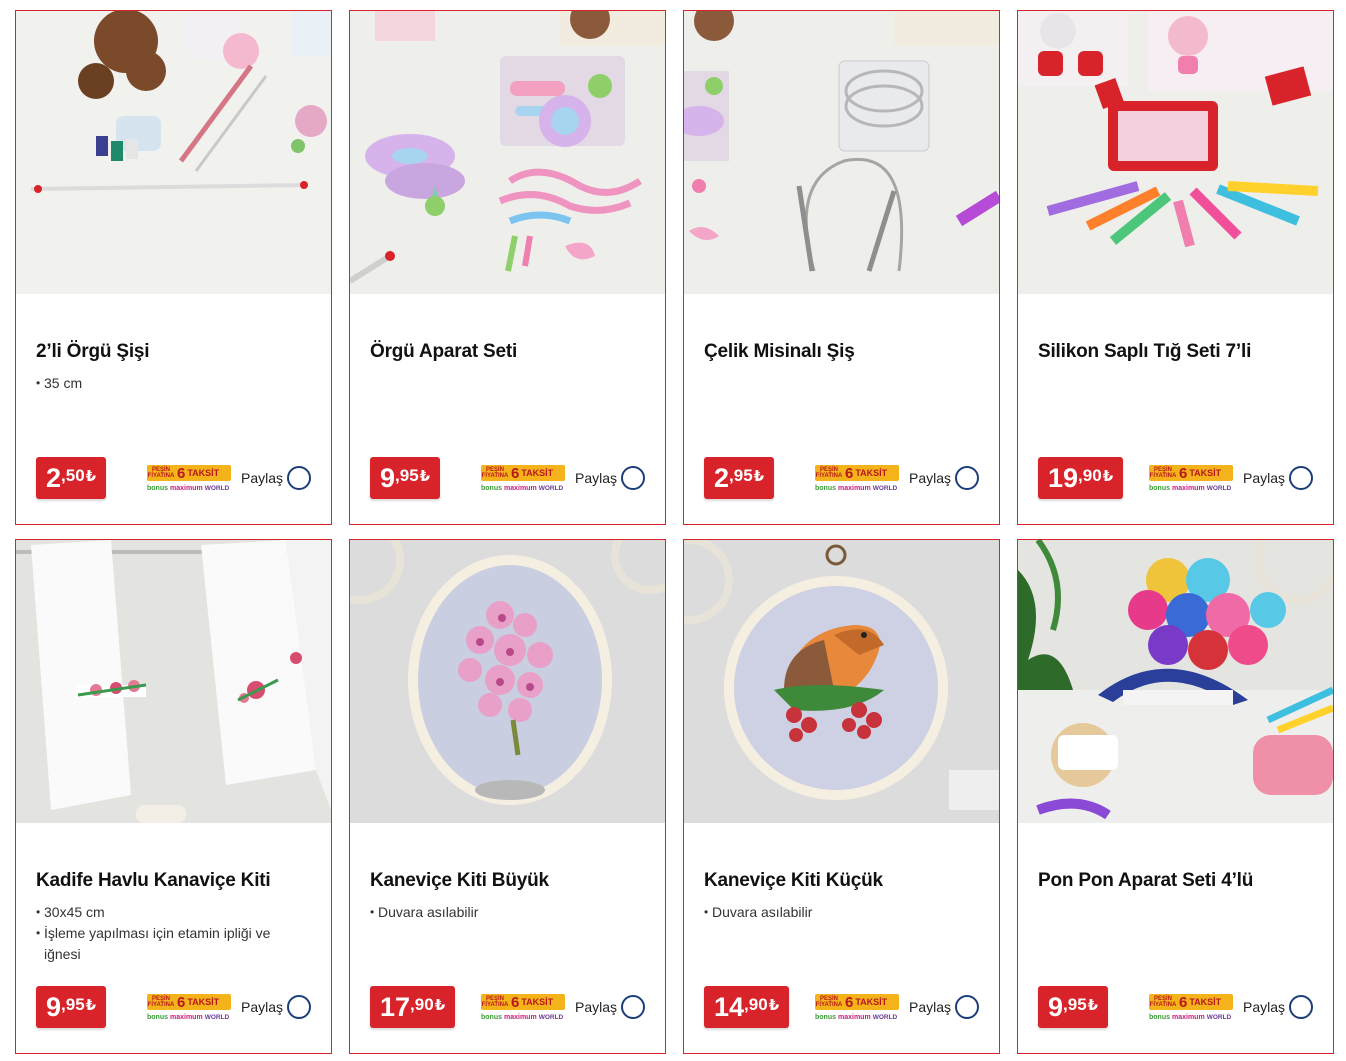 The image size is (1346, 1061). What do you see at coordinates (395, 1006) in the screenshot?
I see `price-main: 17` at bounding box center [395, 1006].